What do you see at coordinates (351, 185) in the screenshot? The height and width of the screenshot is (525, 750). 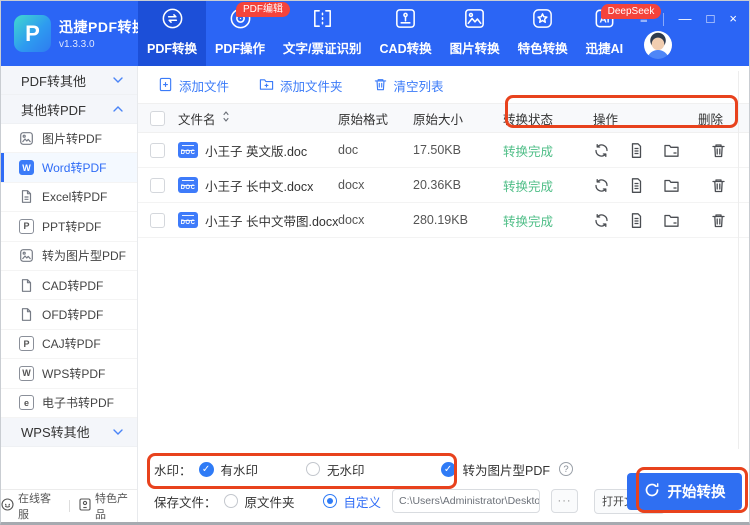 I see `file-format: docx` at bounding box center [351, 185].